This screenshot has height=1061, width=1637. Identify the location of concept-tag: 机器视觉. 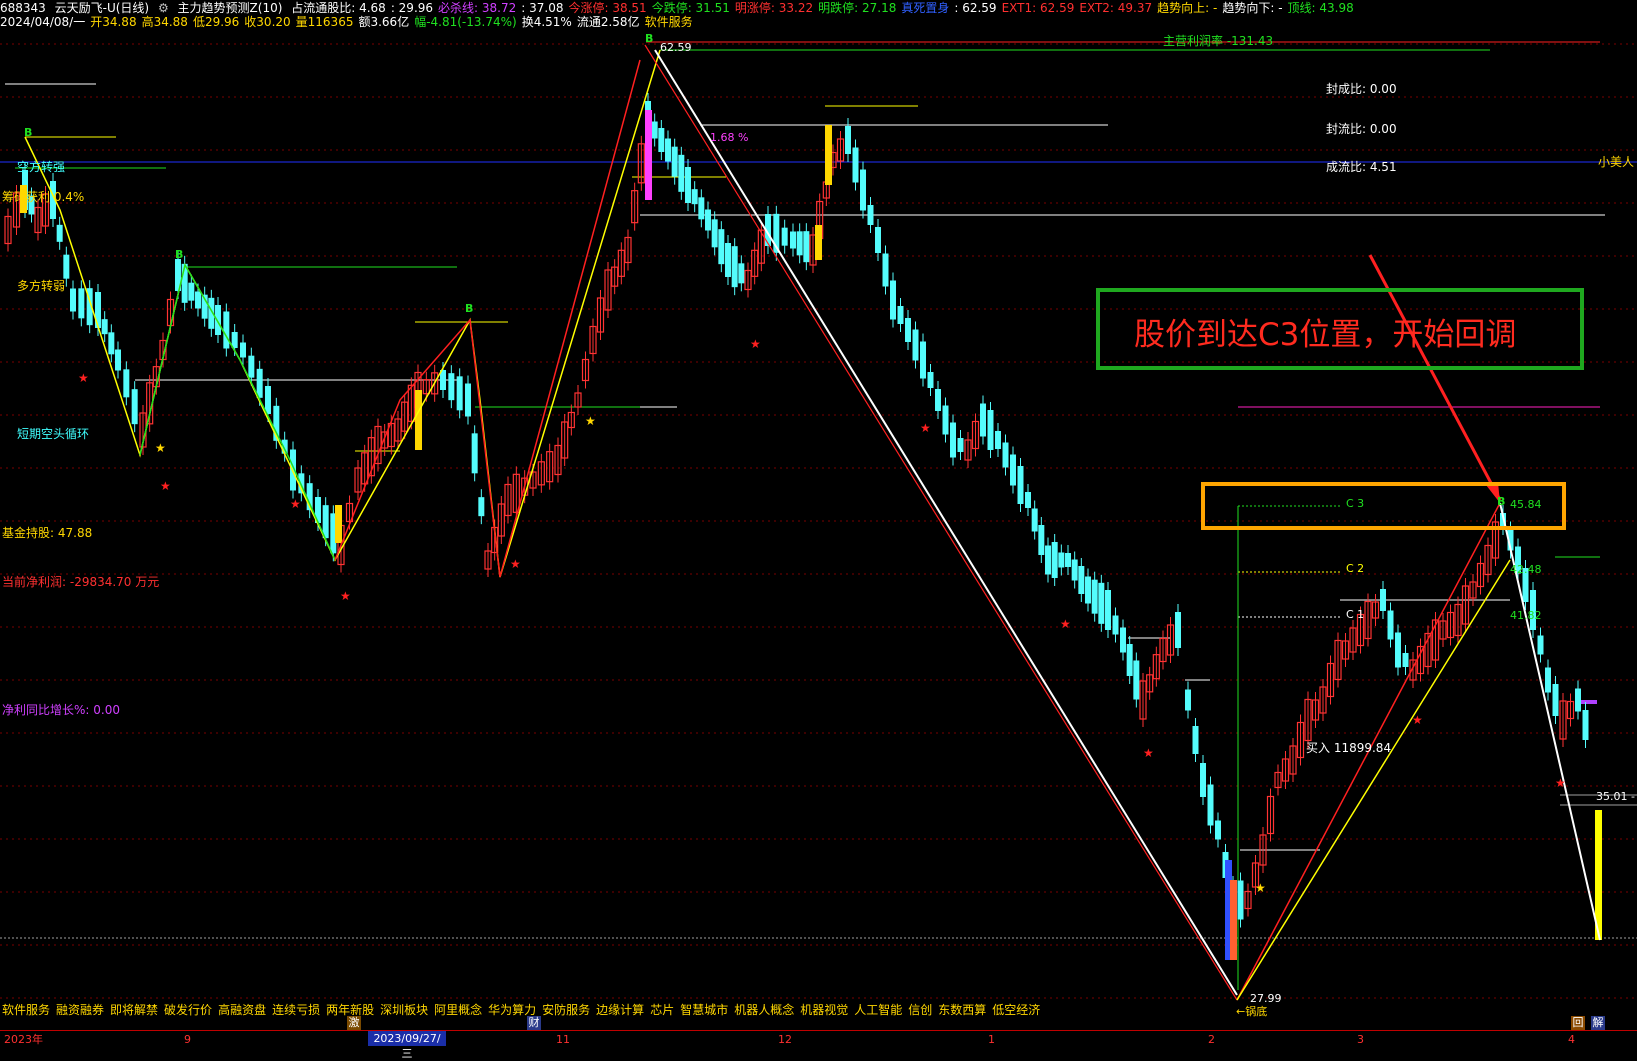
(824, 1010).